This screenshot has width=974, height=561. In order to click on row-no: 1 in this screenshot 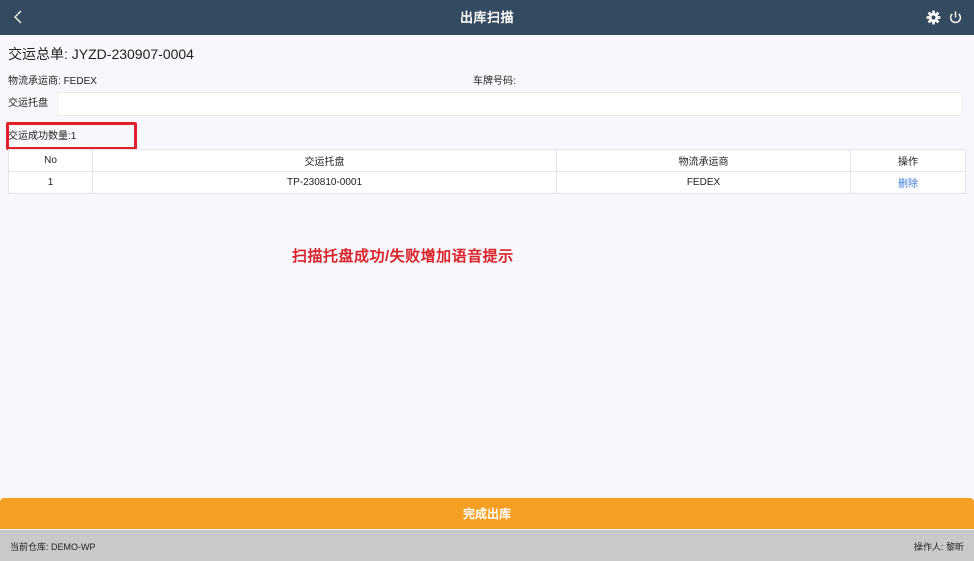, I will do `click(50, 182)`.